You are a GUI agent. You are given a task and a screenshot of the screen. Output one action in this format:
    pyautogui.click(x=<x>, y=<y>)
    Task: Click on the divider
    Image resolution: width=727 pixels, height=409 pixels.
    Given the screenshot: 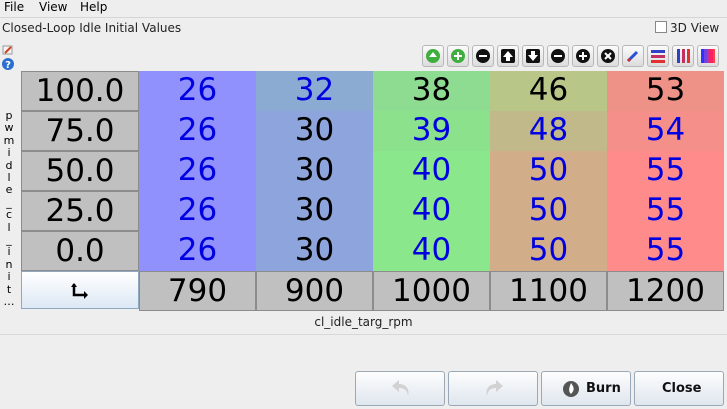 What is the action you would take?
    pyautogui.click(x=363, y=334)
    